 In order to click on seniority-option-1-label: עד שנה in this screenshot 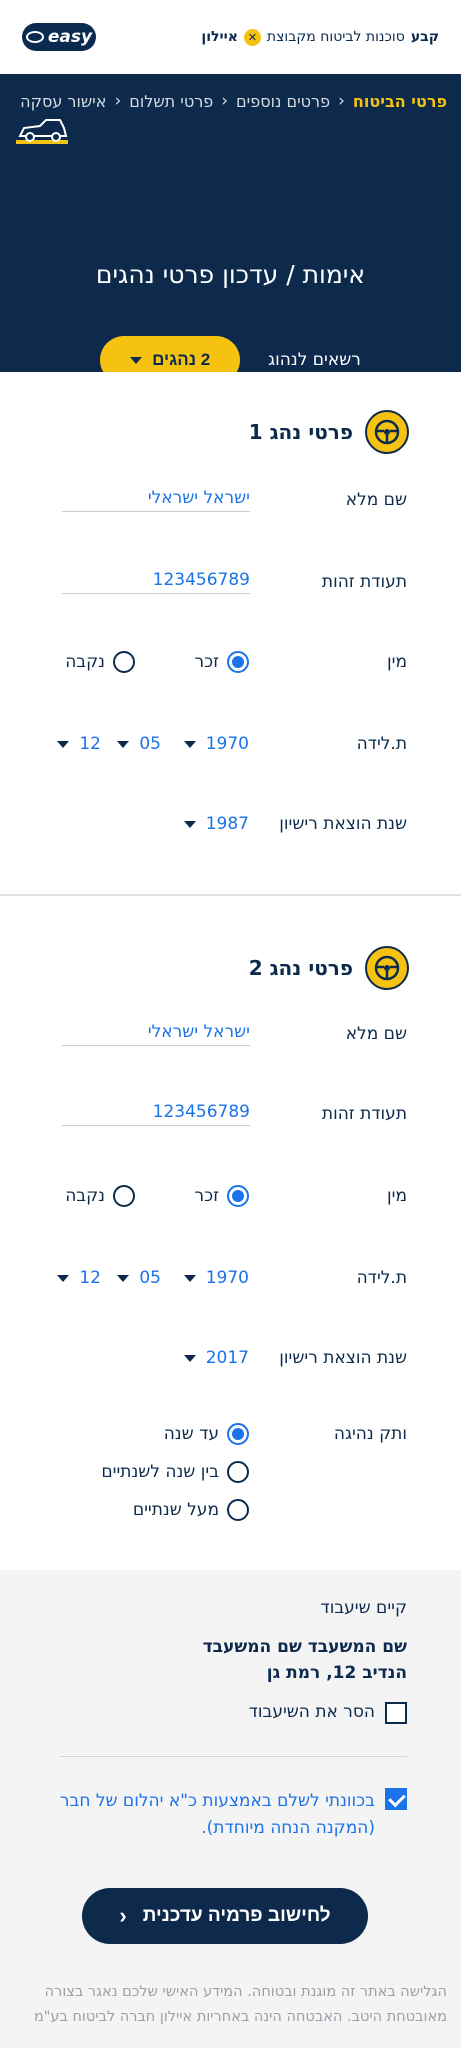, I will do `click(191, 1434)`.